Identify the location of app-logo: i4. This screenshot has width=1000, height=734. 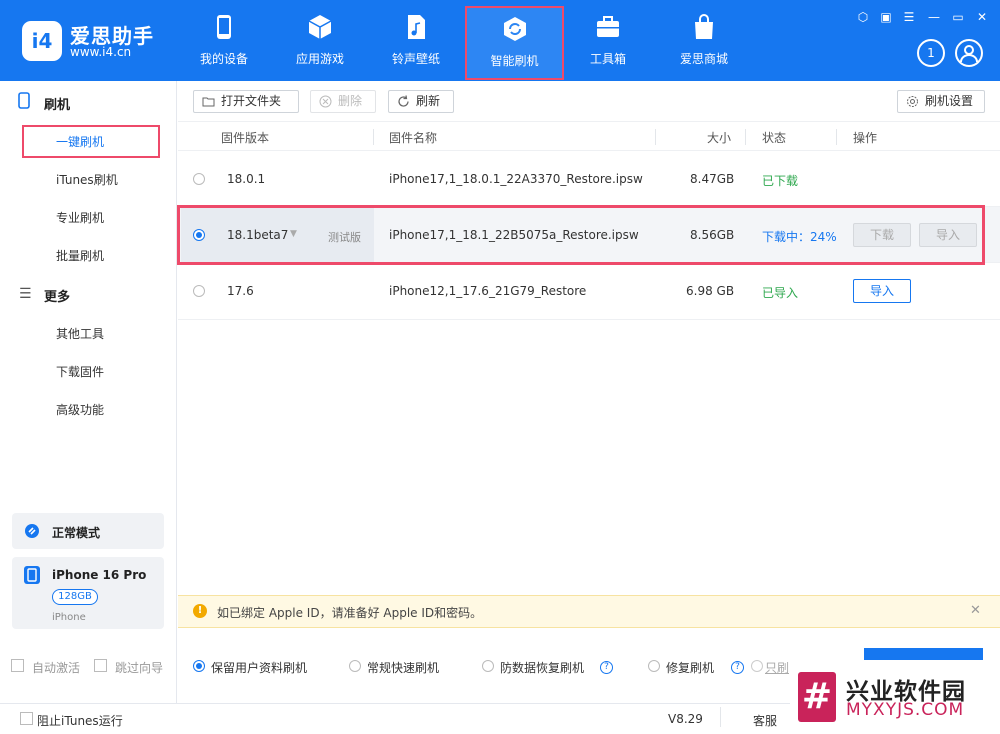
(42, 41).